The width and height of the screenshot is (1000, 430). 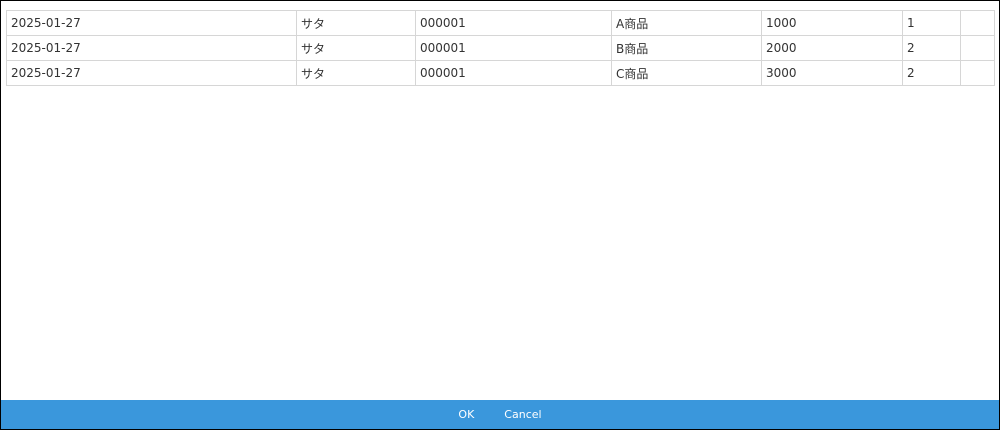 What do you see at coordinates (832, 23) in the screenshot?
I see `price-cell: 1000` at bounding box center [832, 23].